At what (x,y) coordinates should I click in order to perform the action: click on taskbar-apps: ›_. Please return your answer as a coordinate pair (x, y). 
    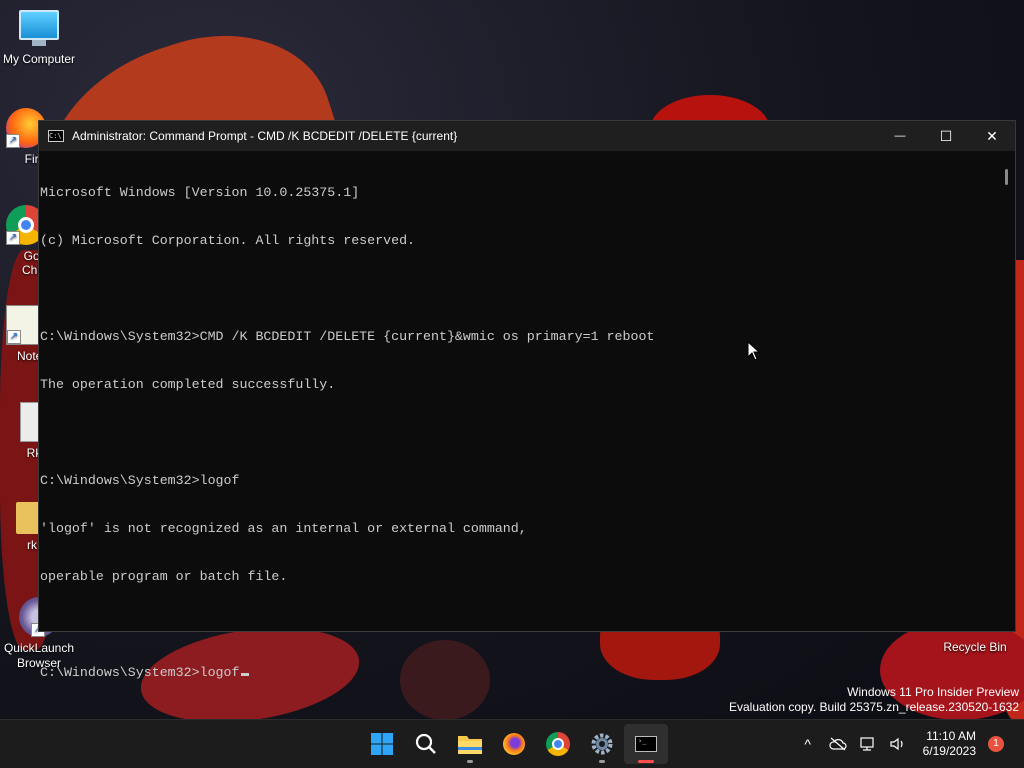
    Looking at the image, I should click on (514, 744).